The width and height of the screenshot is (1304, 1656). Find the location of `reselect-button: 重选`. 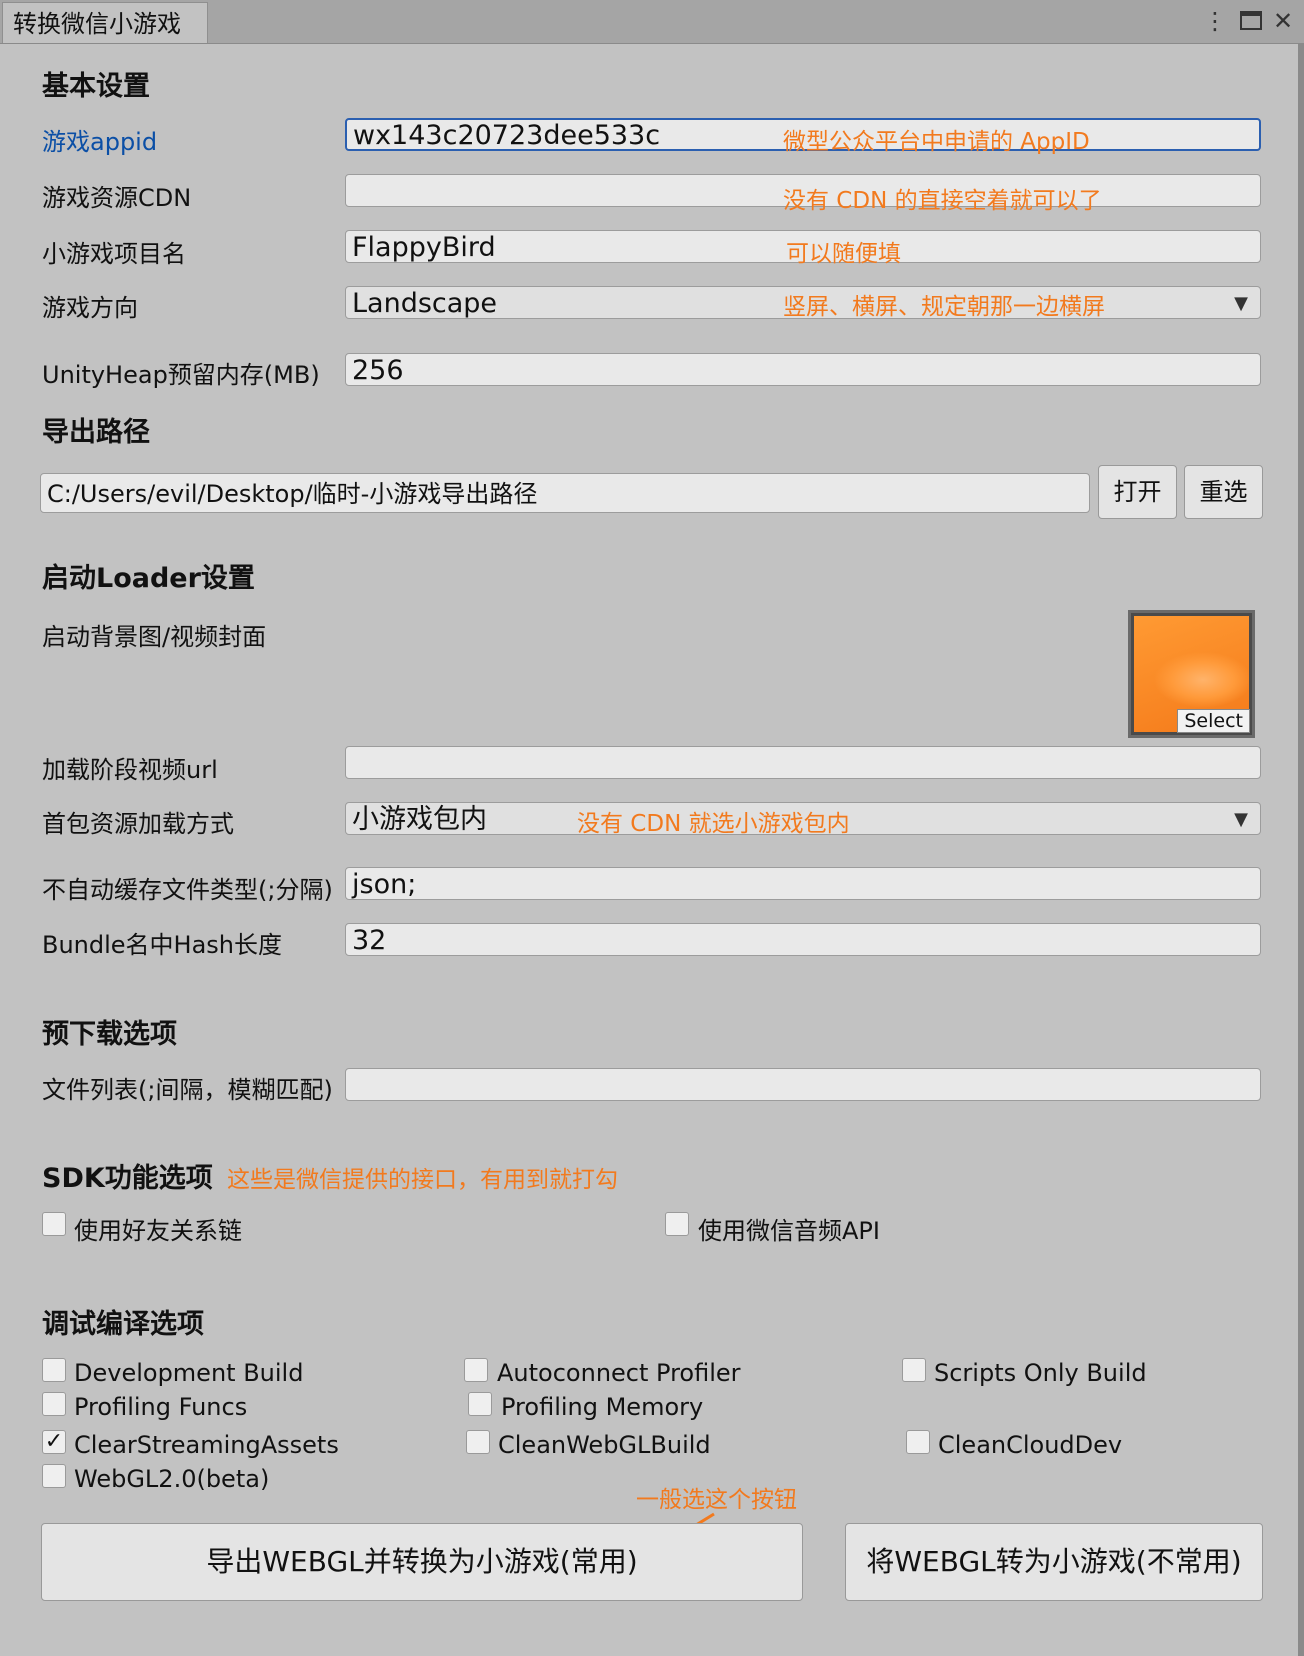

reselect-button: 重选 is located at coordinates (1223, 492).